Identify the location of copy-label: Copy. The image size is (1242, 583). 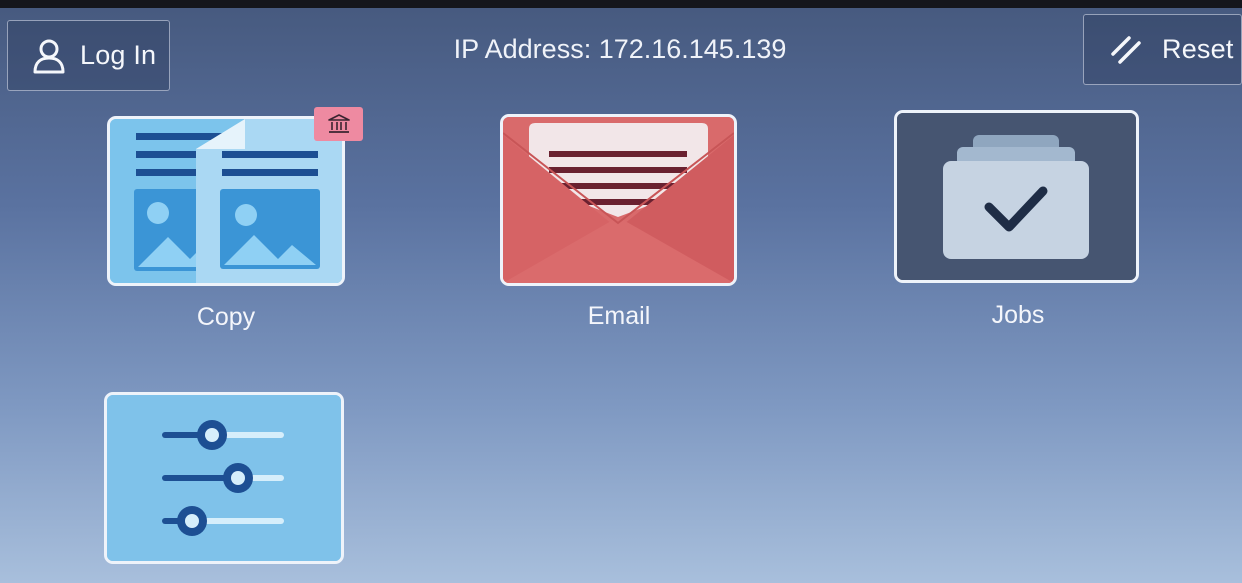
(226, 317).